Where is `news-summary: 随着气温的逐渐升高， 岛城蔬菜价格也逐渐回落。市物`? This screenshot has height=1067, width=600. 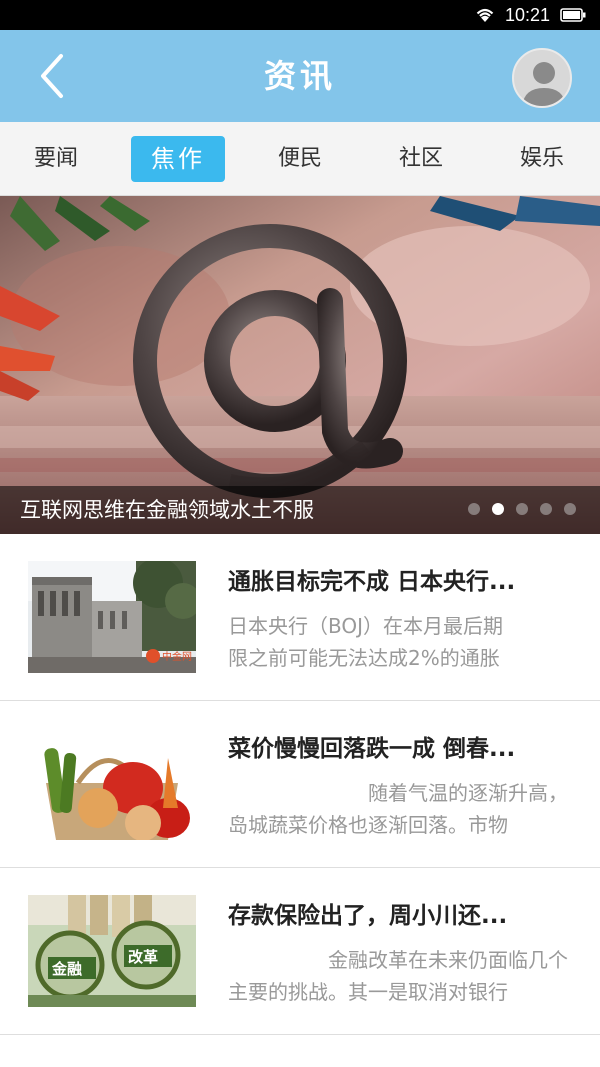 news-summary: 随着气温的逐渐升高， 岛城蔬菜价格也逐渐回落。市物 is located at coordinates (398, 809).